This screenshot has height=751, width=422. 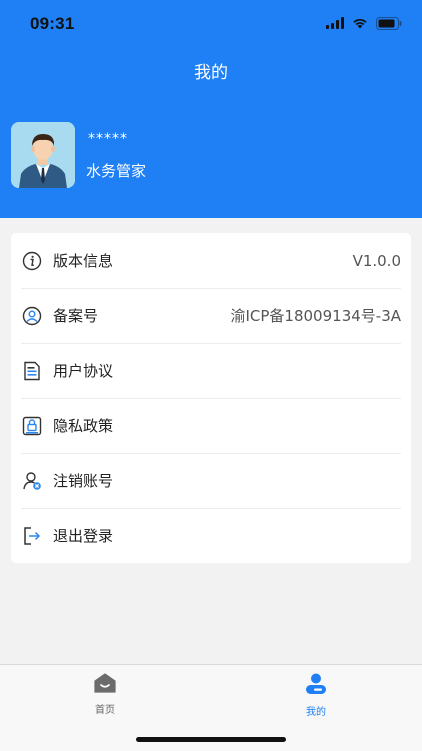 I want to click on icp-record-value: 渝ICP备18009134号-3A, so click(x=315, y=316).